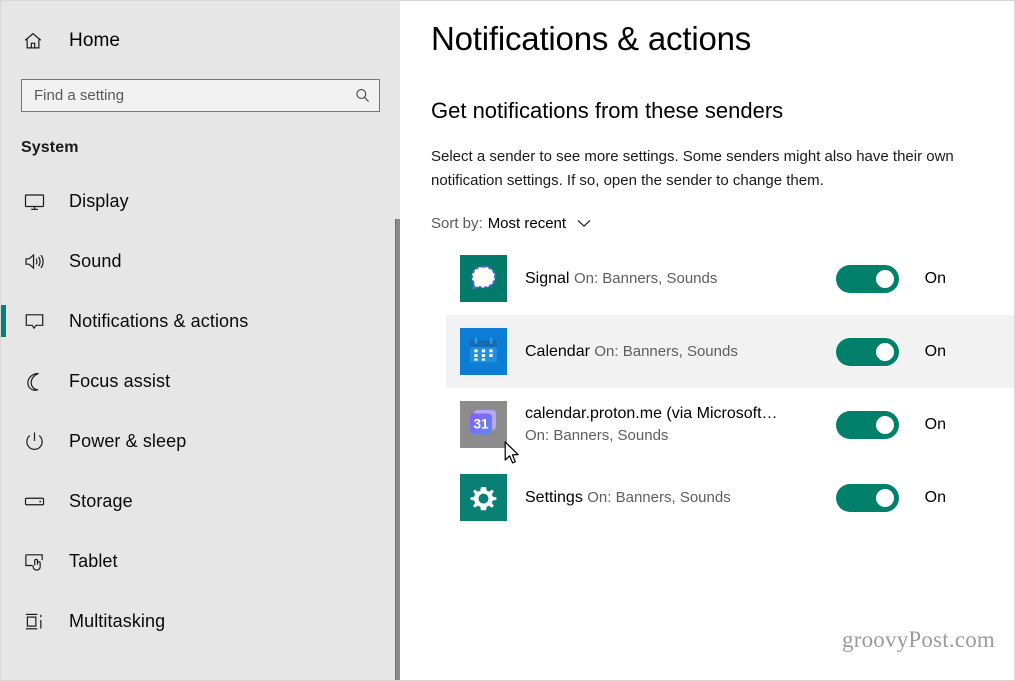  I want to click on sidebar-item-label: Storage, so click(101, 500).